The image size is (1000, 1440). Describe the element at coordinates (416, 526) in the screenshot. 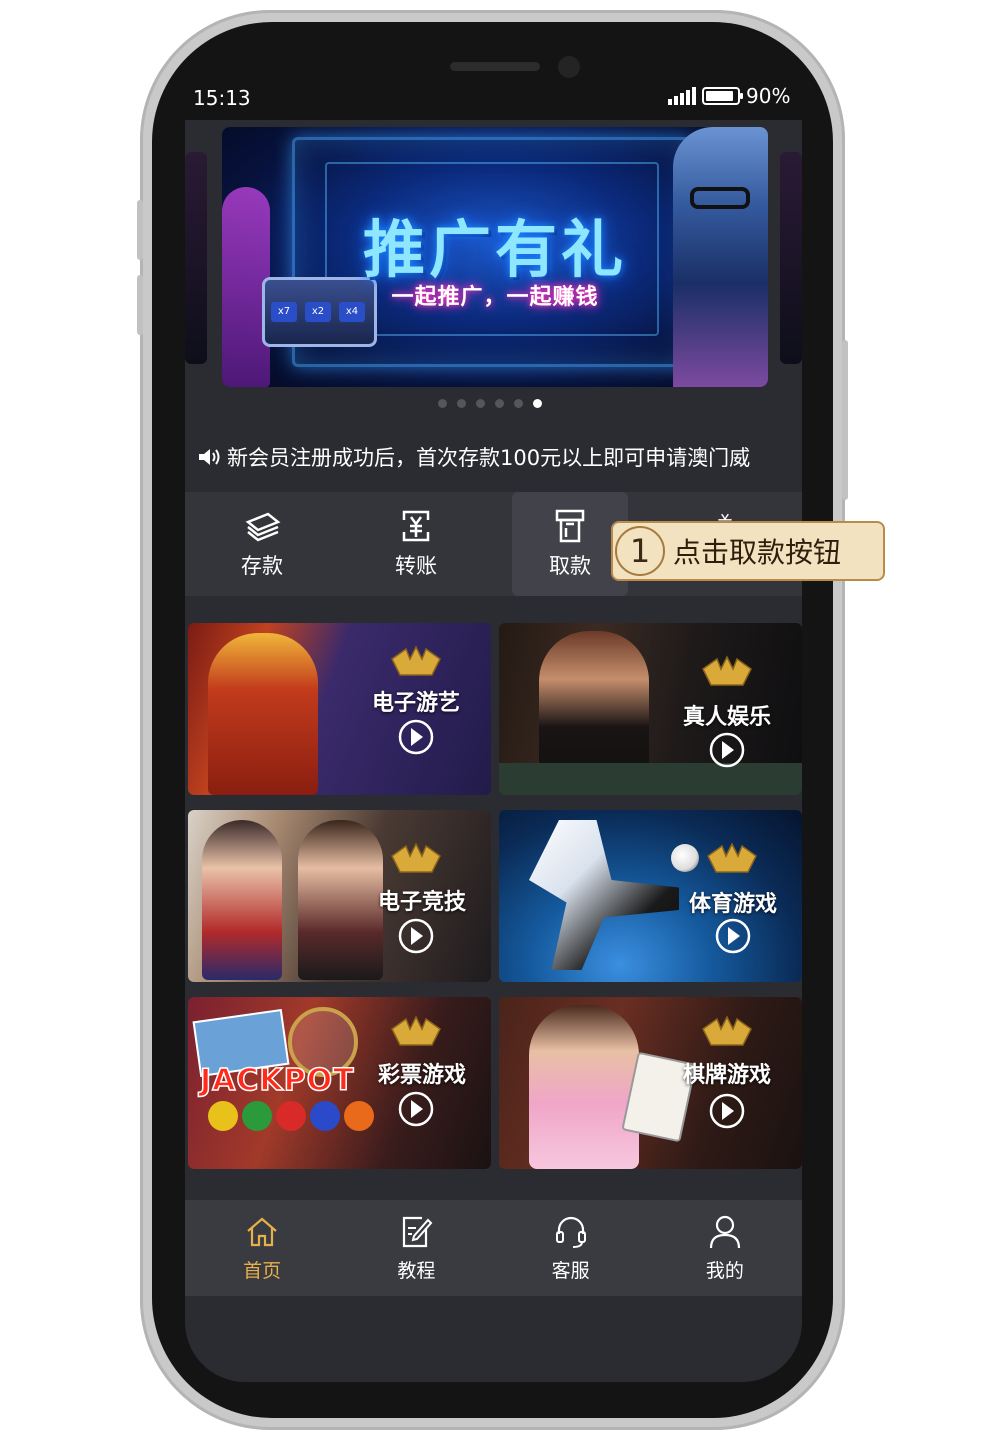

I see `yuan-transfer-icon` at that location.